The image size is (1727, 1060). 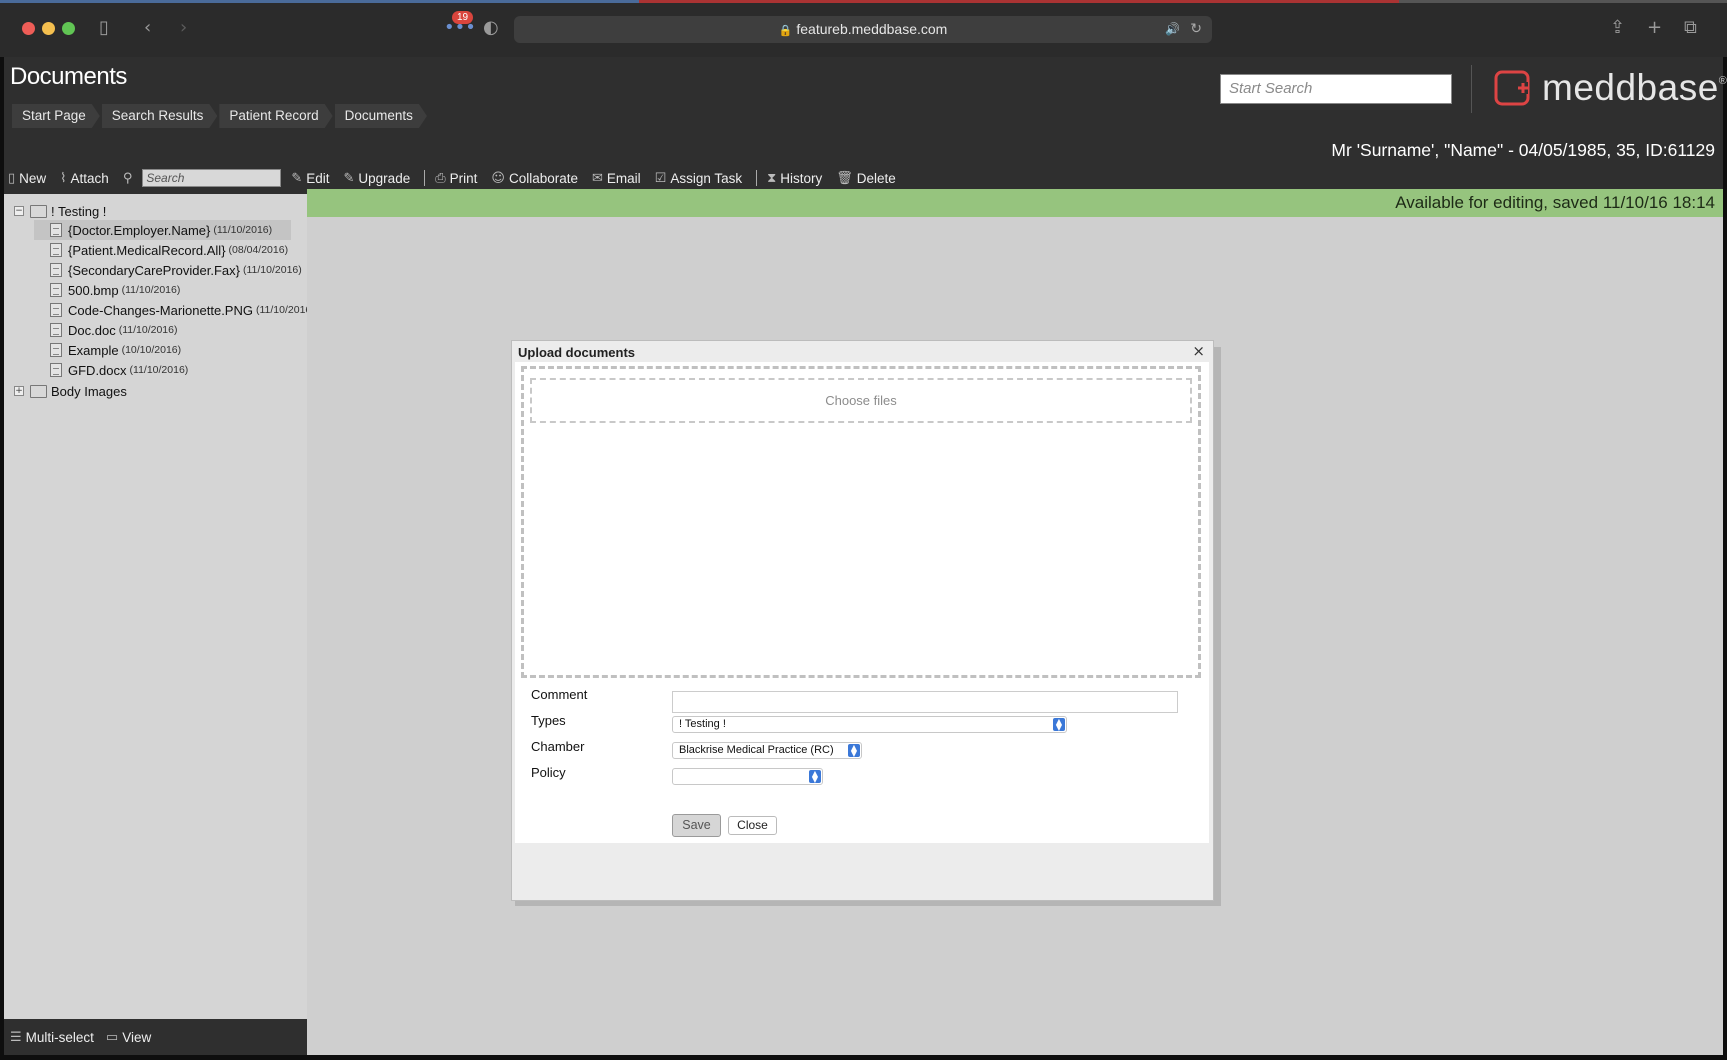 I want to click on types-value: ! Testing !, so click(x=702, y=724).